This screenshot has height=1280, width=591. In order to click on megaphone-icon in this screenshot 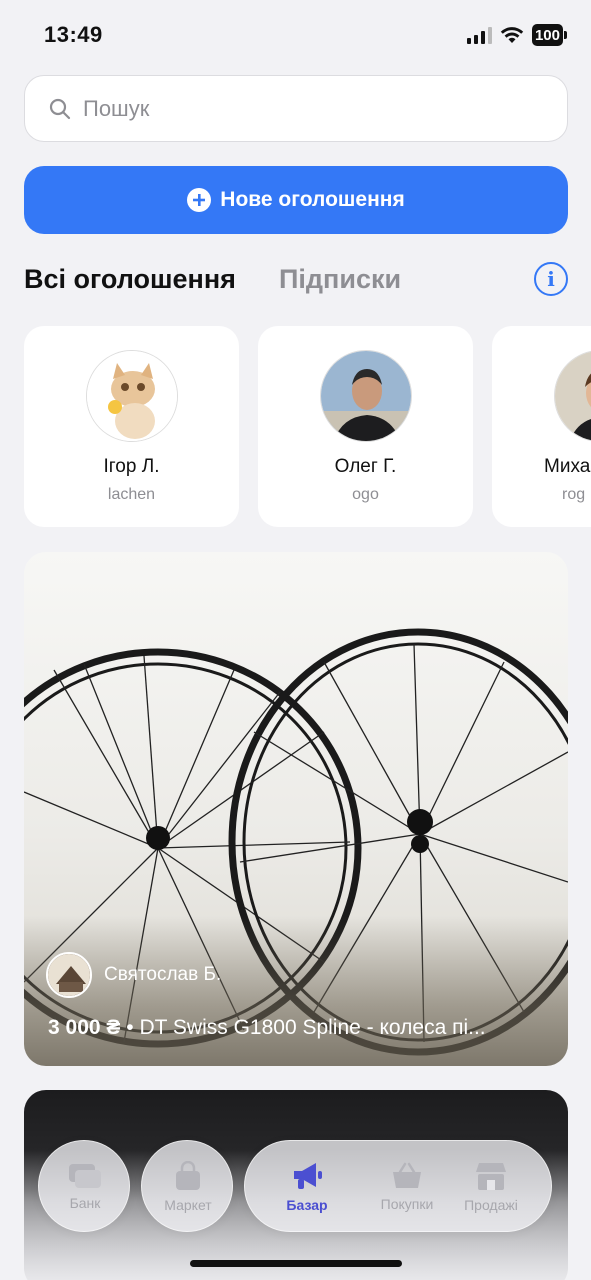, I will do `click(308, 1176)`.